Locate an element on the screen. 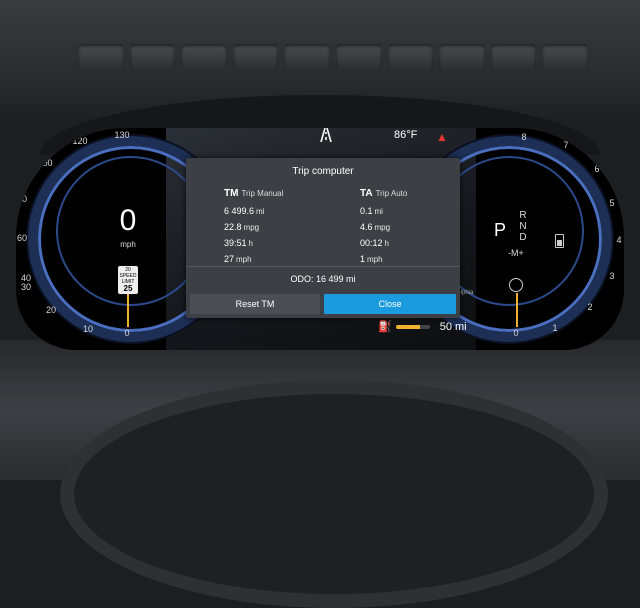 This screenshot has height=608, width=640. dialog-divider is located at coordinates (323, 266).